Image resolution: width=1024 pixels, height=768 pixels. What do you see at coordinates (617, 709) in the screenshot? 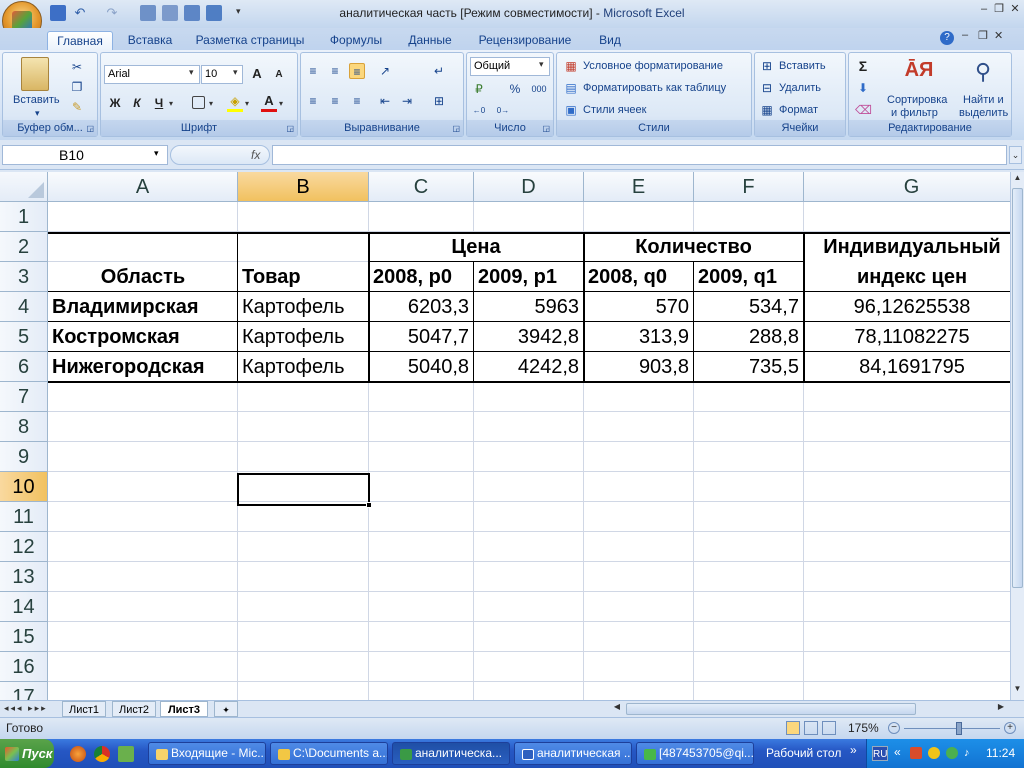
I see `scroll-left-icon: ◀` at bounding box center [617, 709].